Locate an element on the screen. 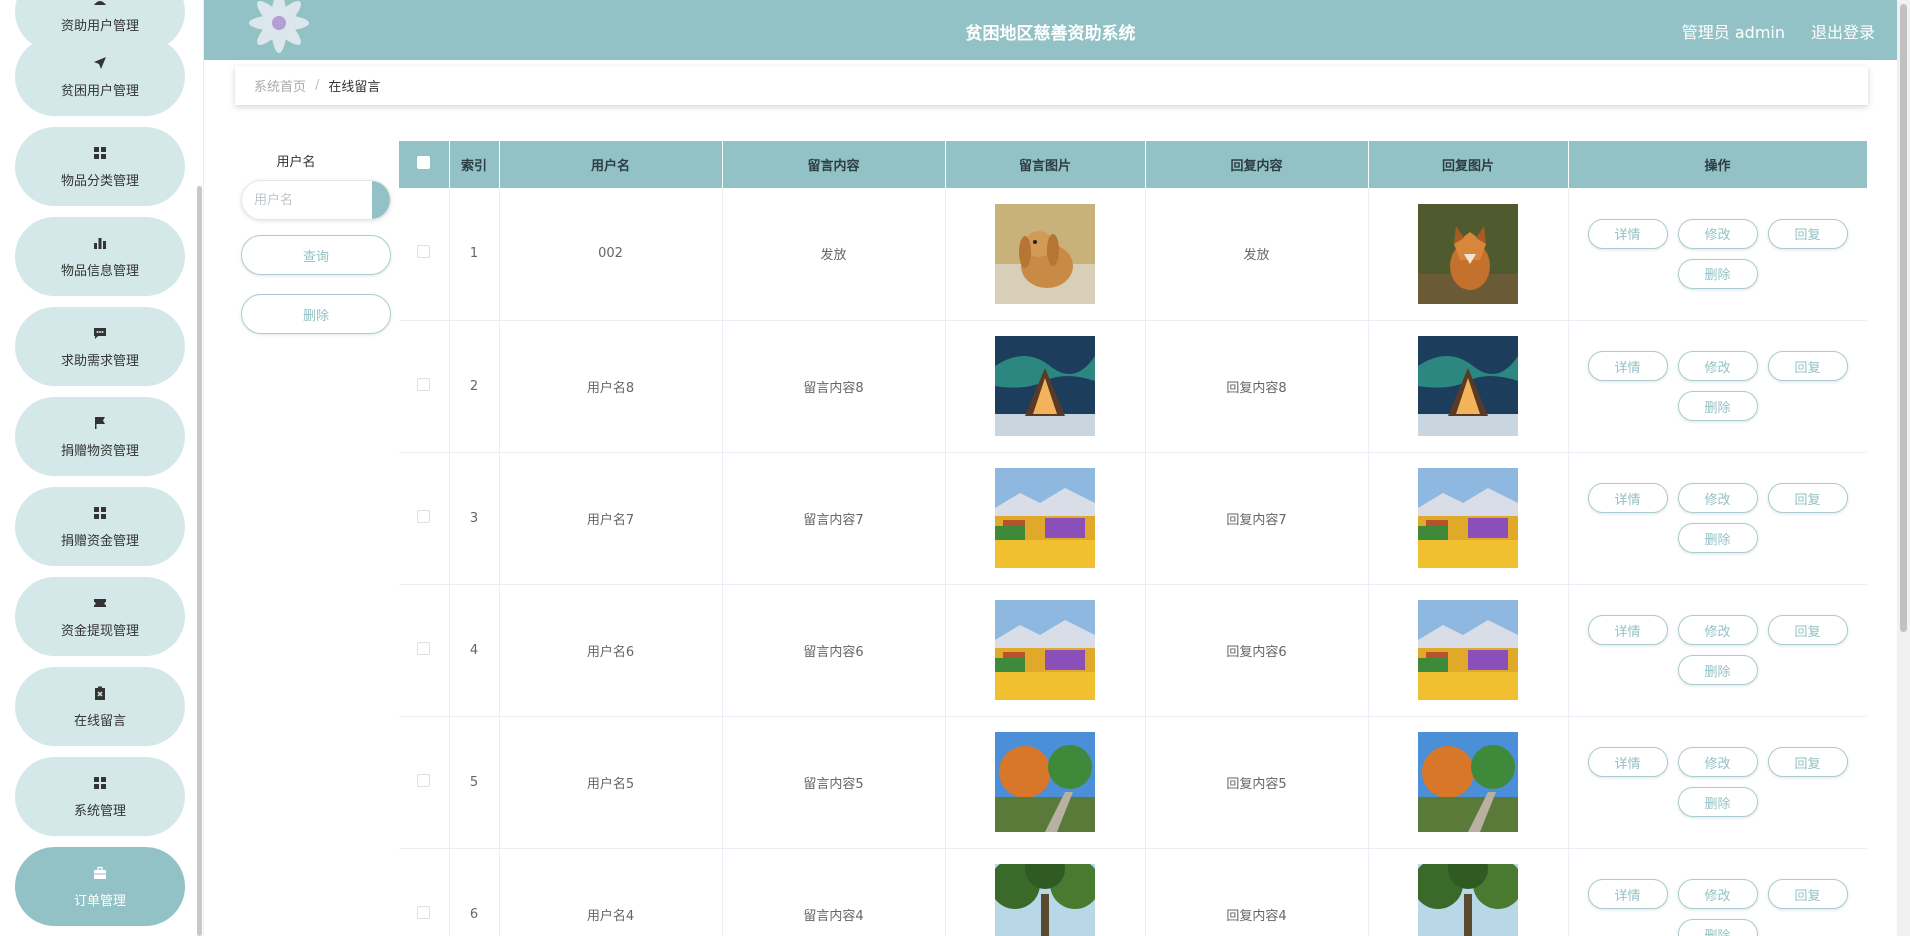 The height and width of the screenshot is (936, 1910). sidebar-item-label: 物品信息管理 is located at coordinates (99, 271).